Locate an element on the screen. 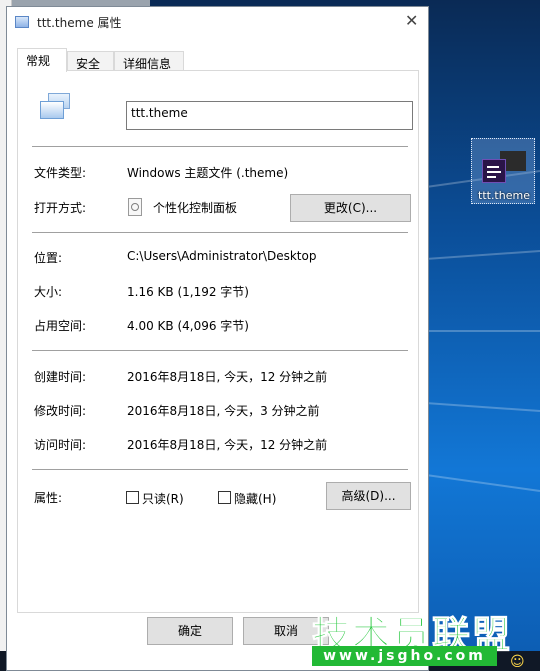 Image resolution: width=540 pixels, height=671 pixels. size-on-disk-label: 占用空间: is located at coordinates (60, 326).